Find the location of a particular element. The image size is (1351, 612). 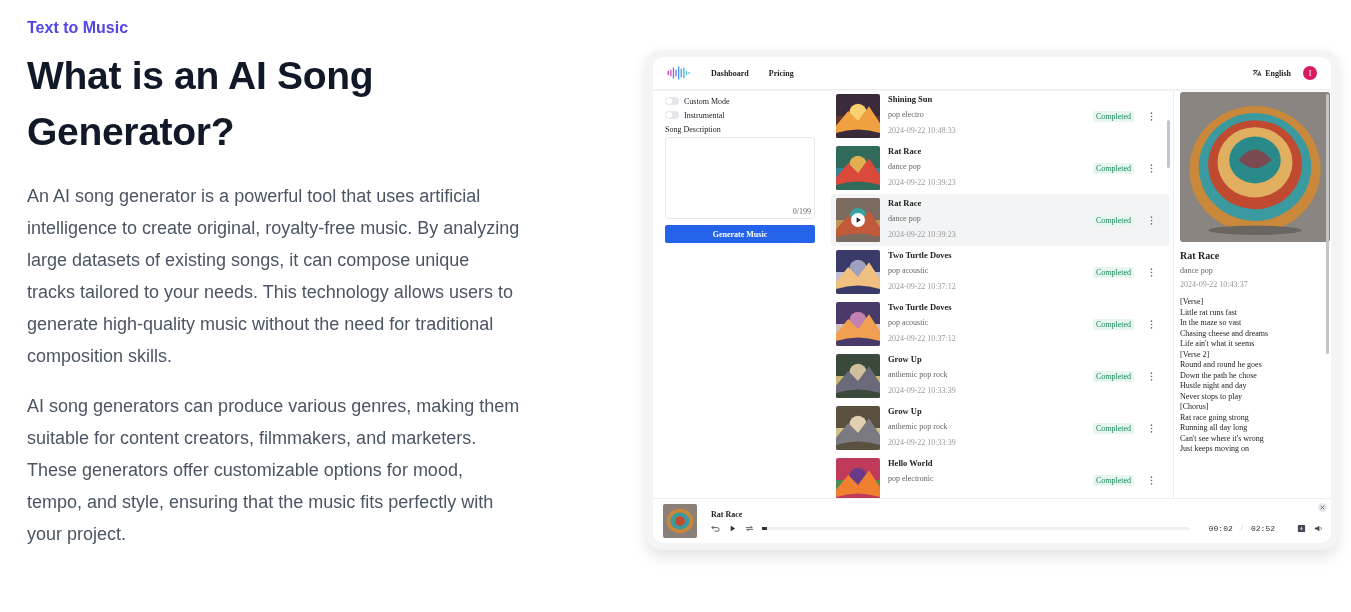

lyric-line: In the maze so vast is located at coordinates (1211, 323).